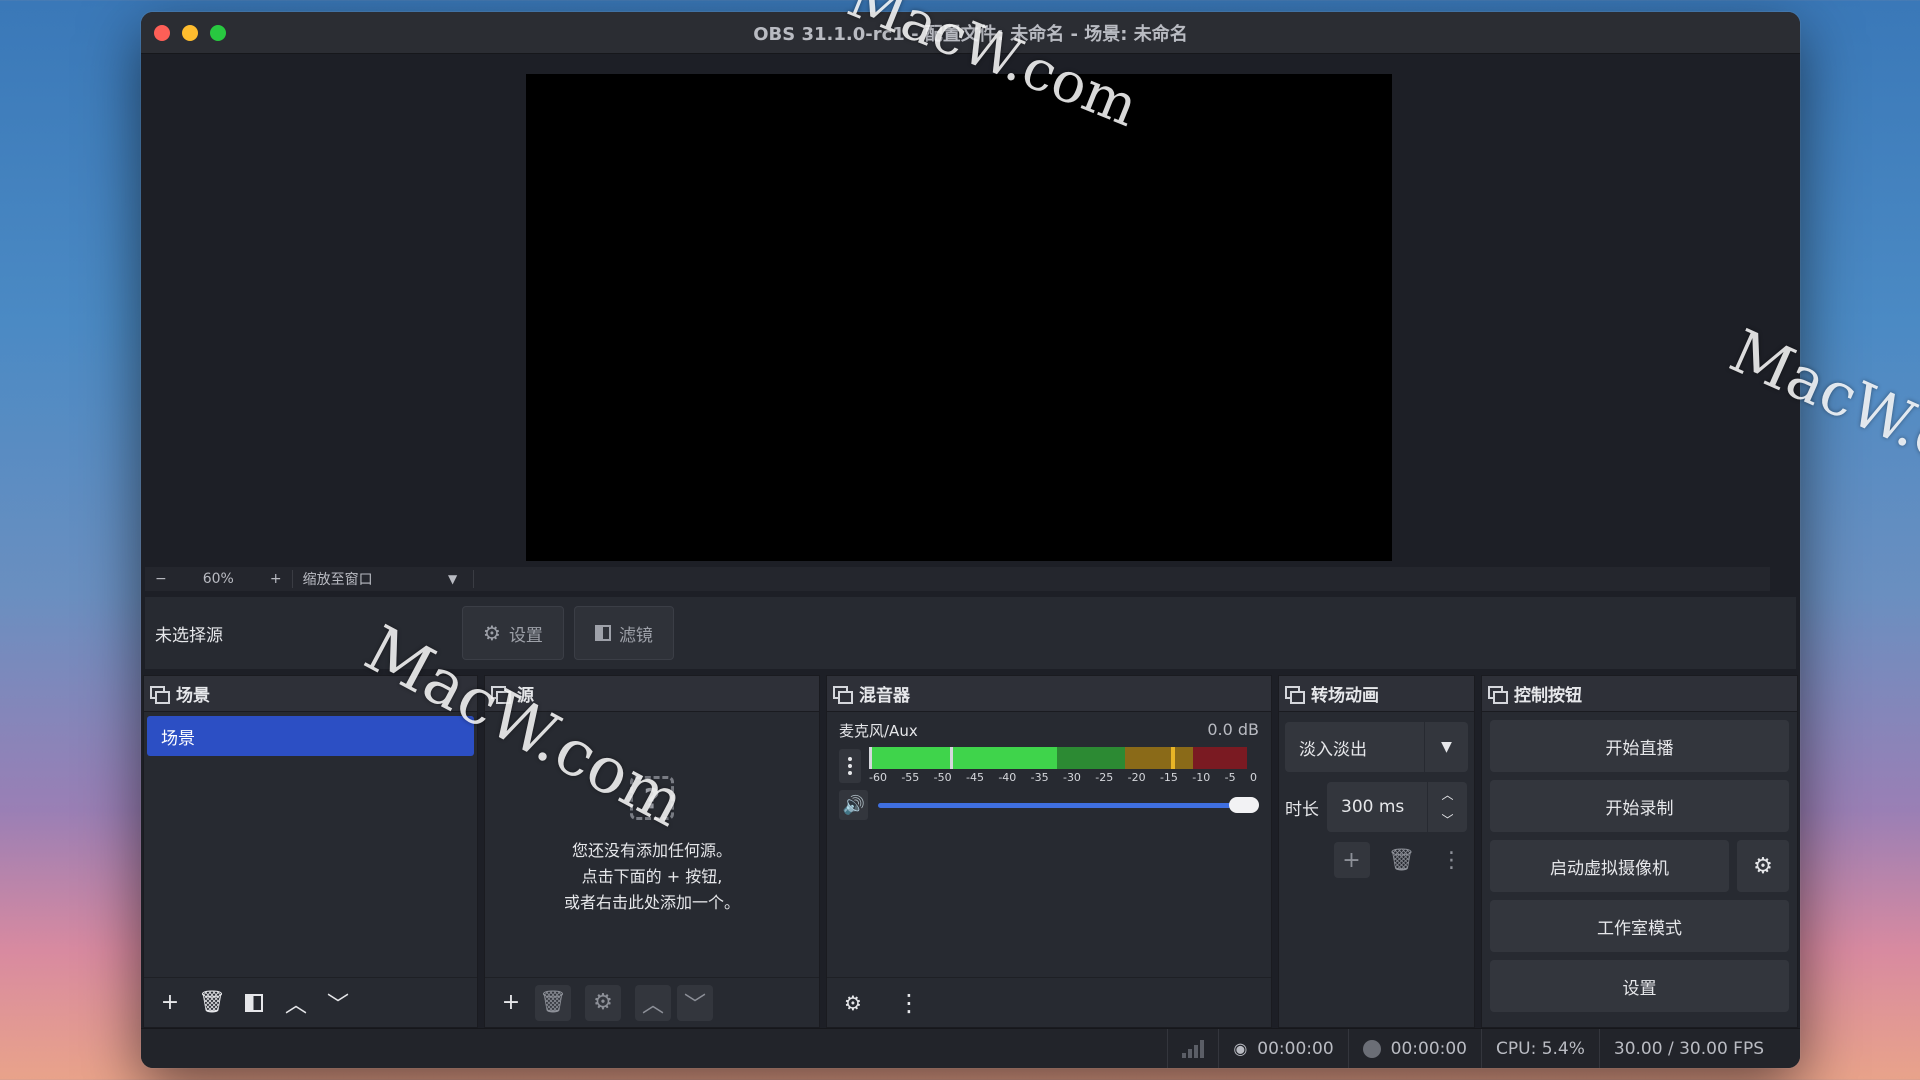 Image resolution: width=1920 pixels, height=1080 pixels. Describe the element at coordinates (553, 1002) in the screenshot. I see `remove-source-button: 🗑` at that location.